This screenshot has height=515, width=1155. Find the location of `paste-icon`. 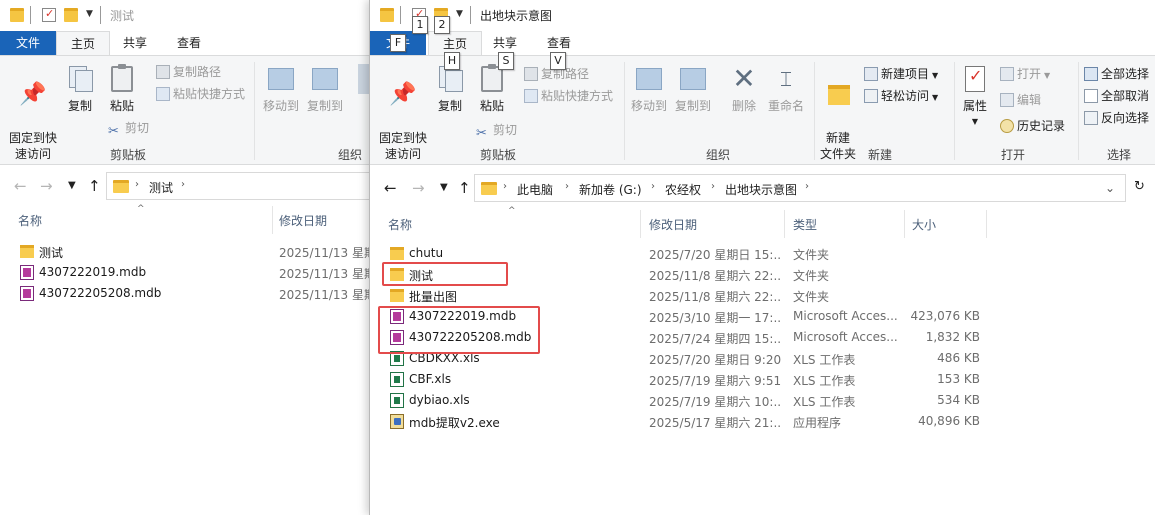

paste-icon is located at coordinates (122, 79).